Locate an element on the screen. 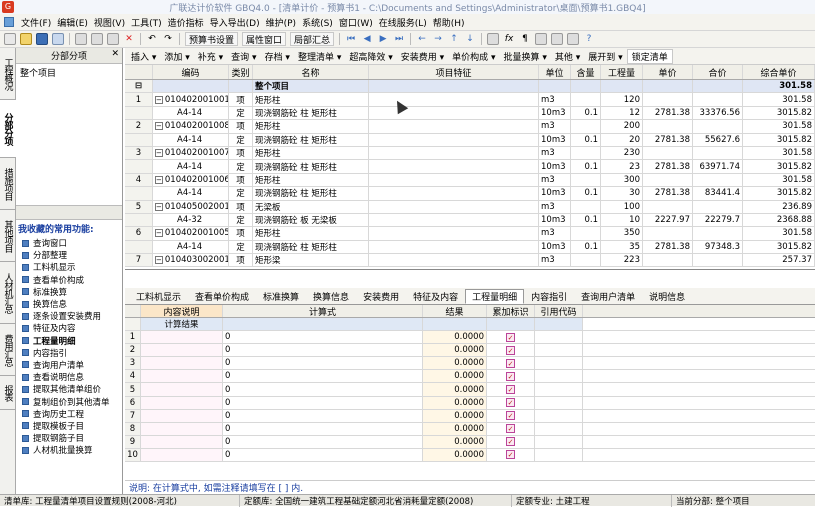 This screenshot has height=507, width=815. column-header: 类别 is located at coordinates (241, 72).